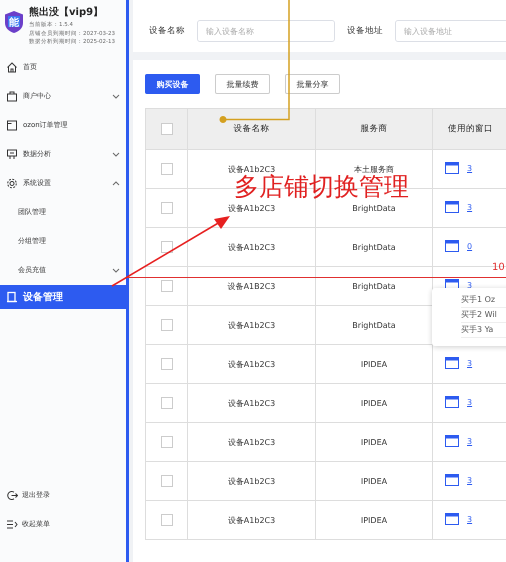  I want to click on sidebar-item: 设备管理, so click(63, 297).